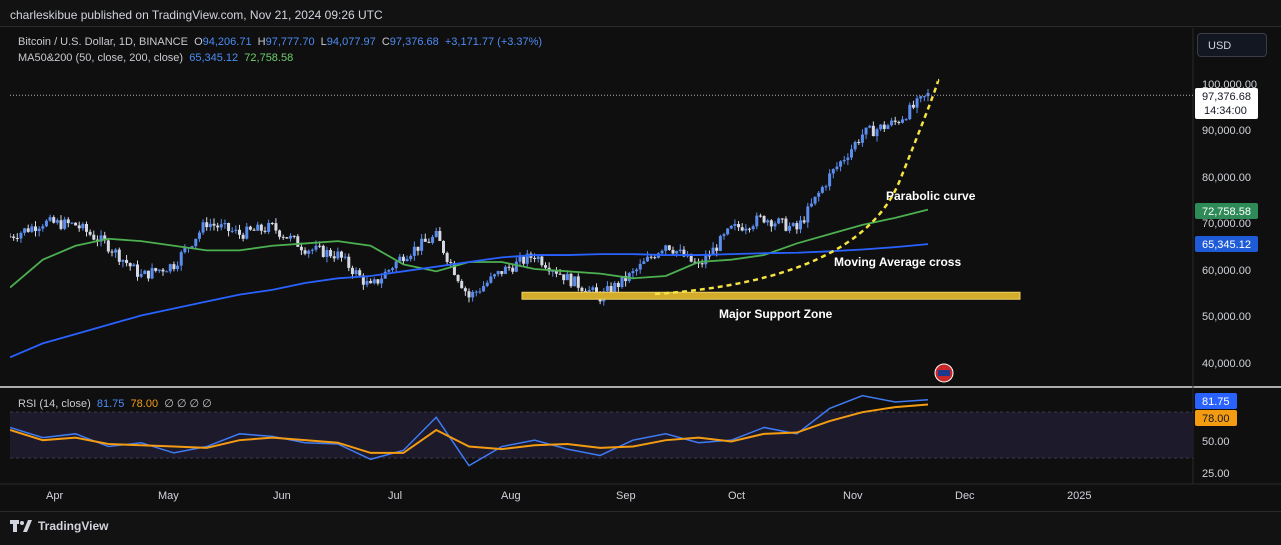 This screenshot has height=545, width=1281. Describe the element at coordinates (601, 435) in the screenshot. I see `rsi-band` at that location.